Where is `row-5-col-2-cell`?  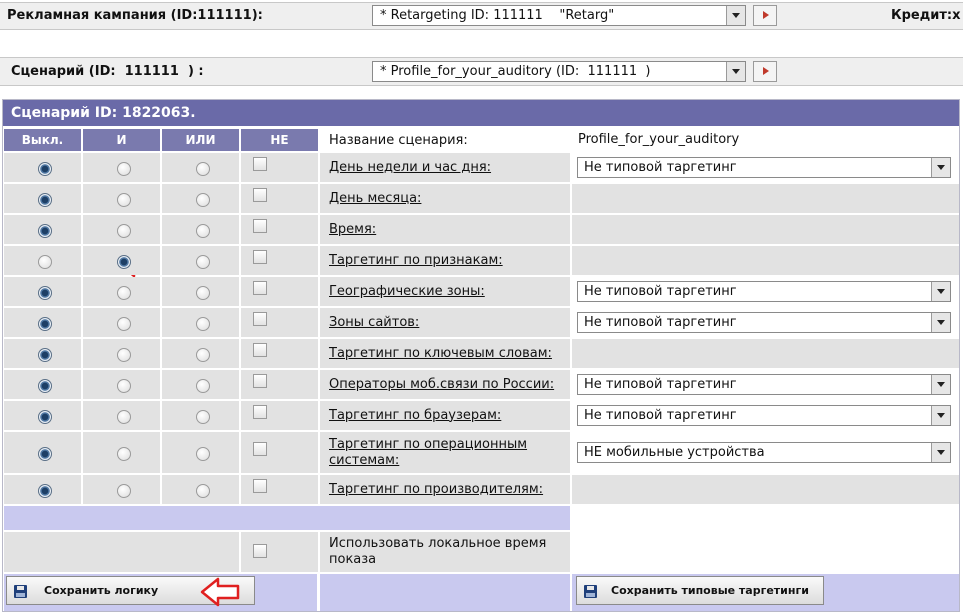 row-5-col-2-cell is located at coordinates (200, 322).